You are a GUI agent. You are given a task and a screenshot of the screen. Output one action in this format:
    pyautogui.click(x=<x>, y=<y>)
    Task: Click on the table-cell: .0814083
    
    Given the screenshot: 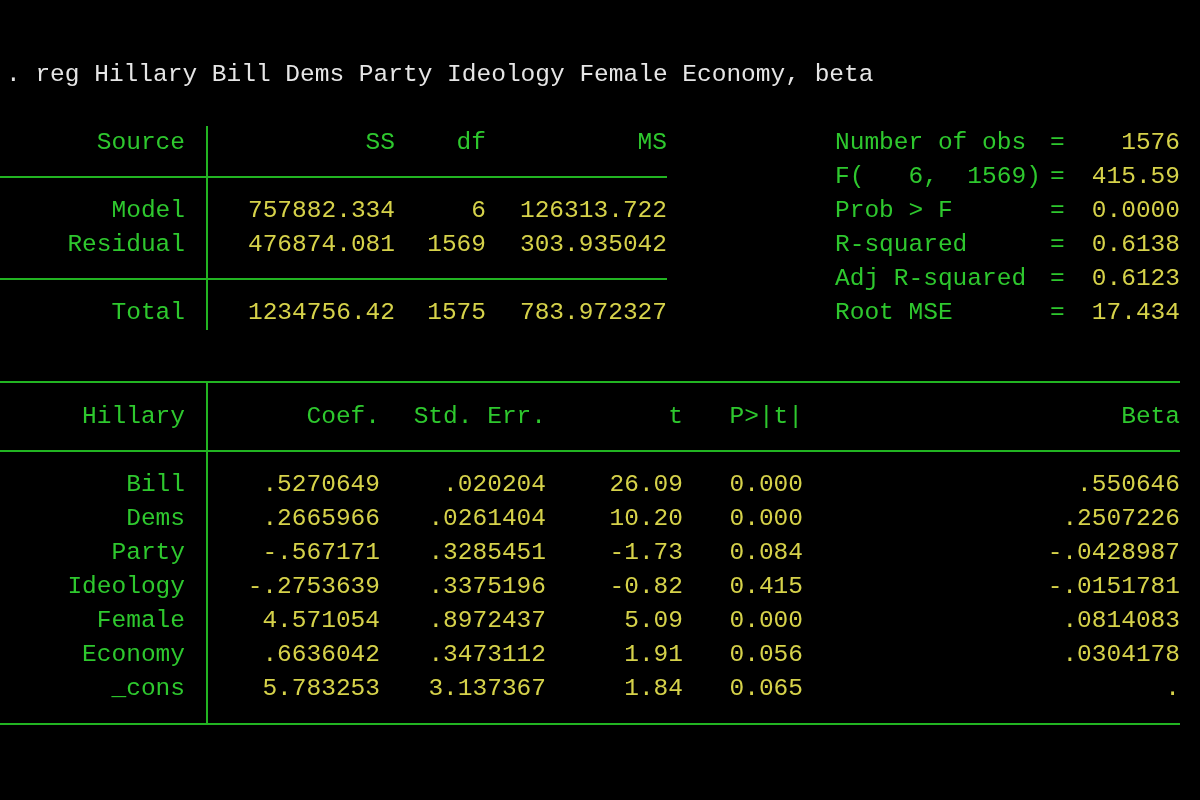 What is the action you would take?
    pyautogui.click(x=1121, y=620)
    